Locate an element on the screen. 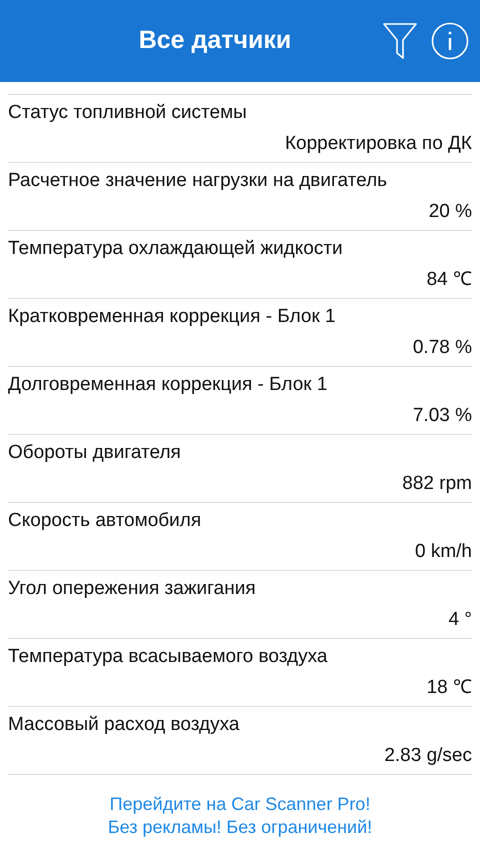  filter-icon is located at coordinates (400, 41).